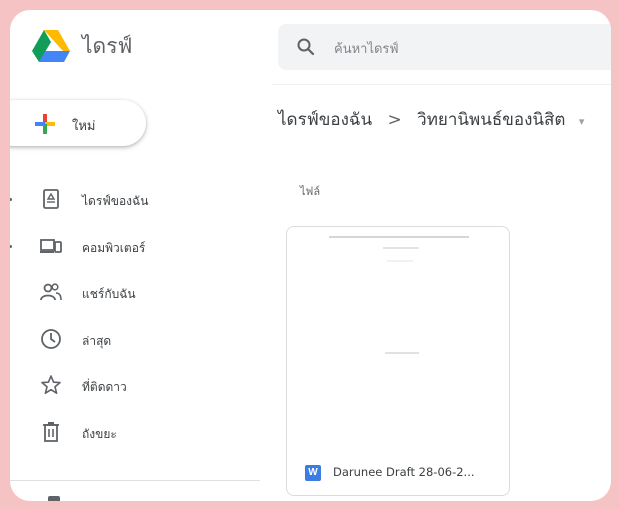 This screenshot has height=509, width=619. Describe the element at coordinates (444, 47) in the screenshot. I see `search-bar: ค้นหาไดรฟ์` at that location.